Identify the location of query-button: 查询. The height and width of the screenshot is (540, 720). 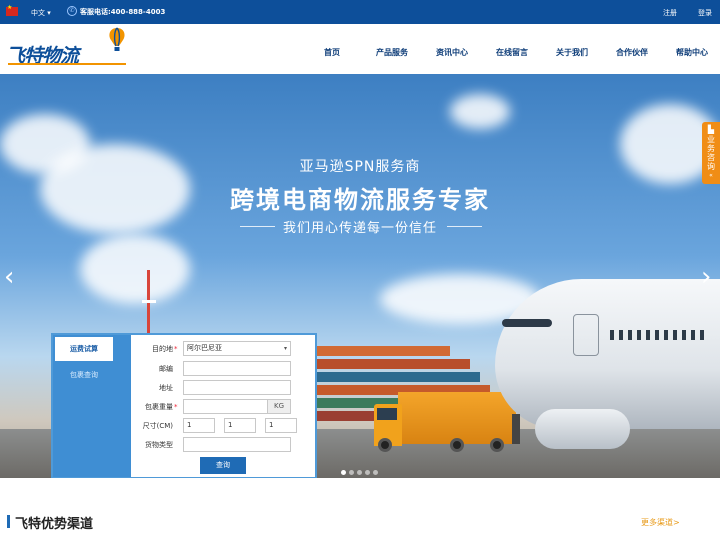
(223, 465).